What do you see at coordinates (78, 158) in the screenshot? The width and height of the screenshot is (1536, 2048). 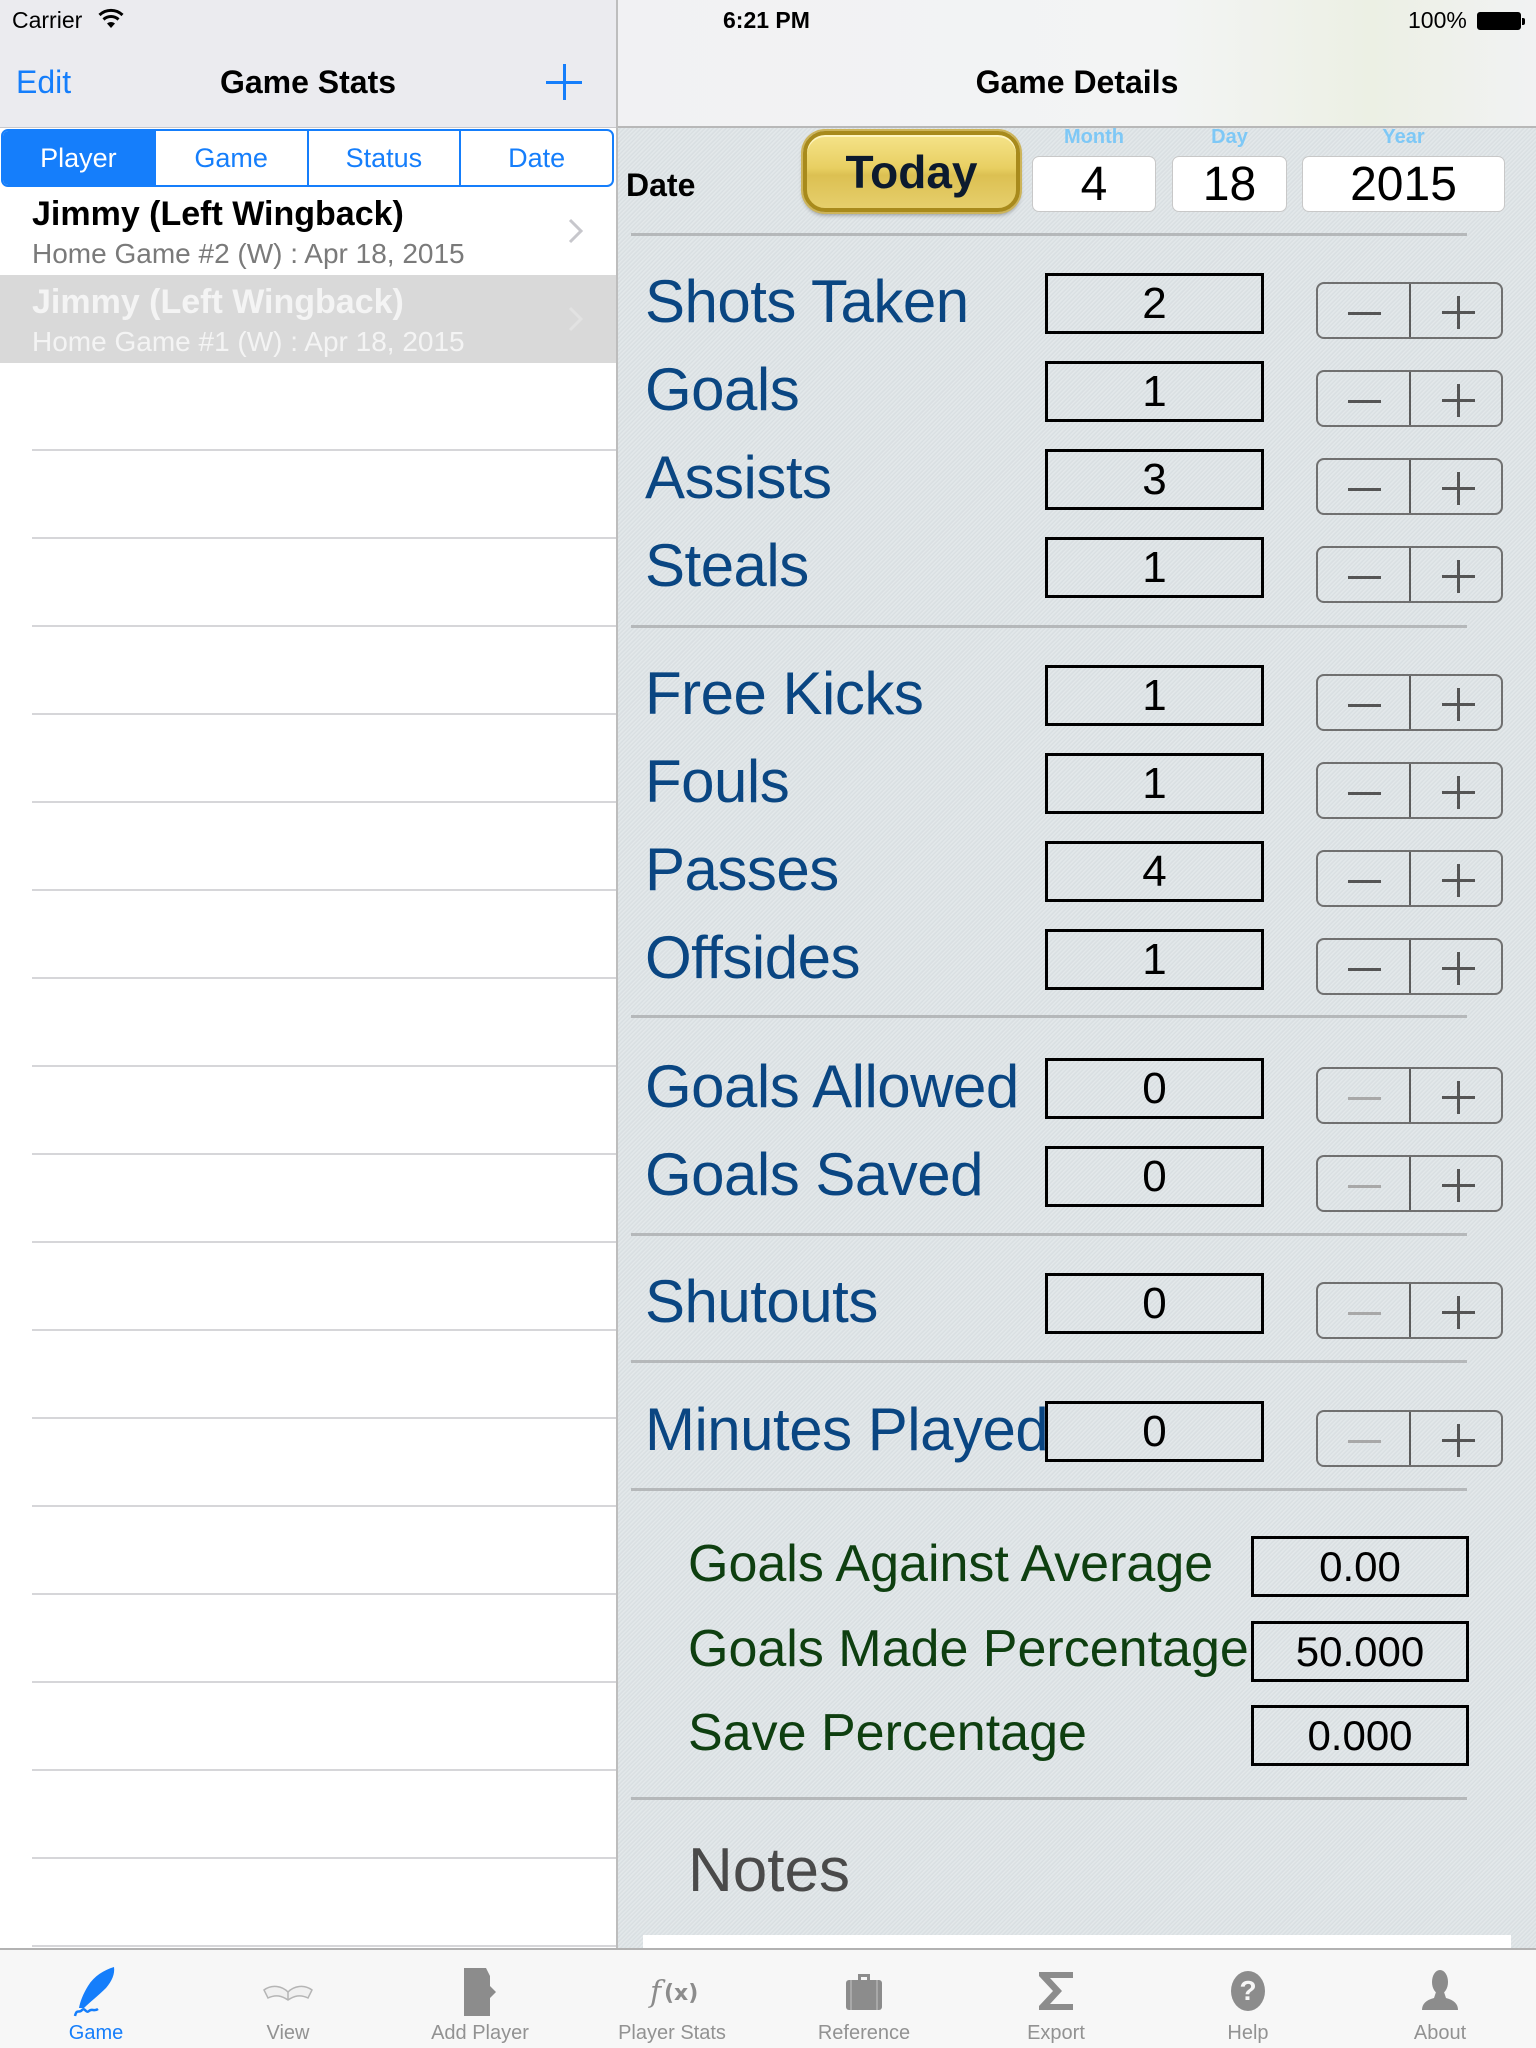 I see `segment-player: Player` at bounding box center [78, 158].